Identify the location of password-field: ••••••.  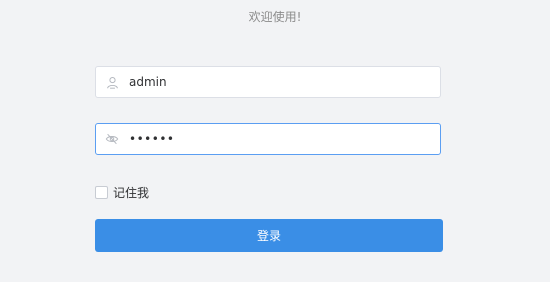
(268, 139).